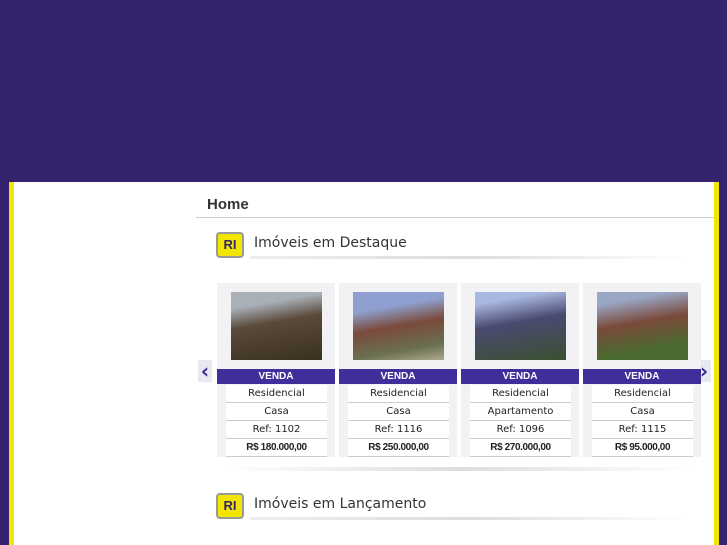  Describe the element at coordinates (276, 430) in the screenshot. I see `property-ref: Ref: 1102` at that location.